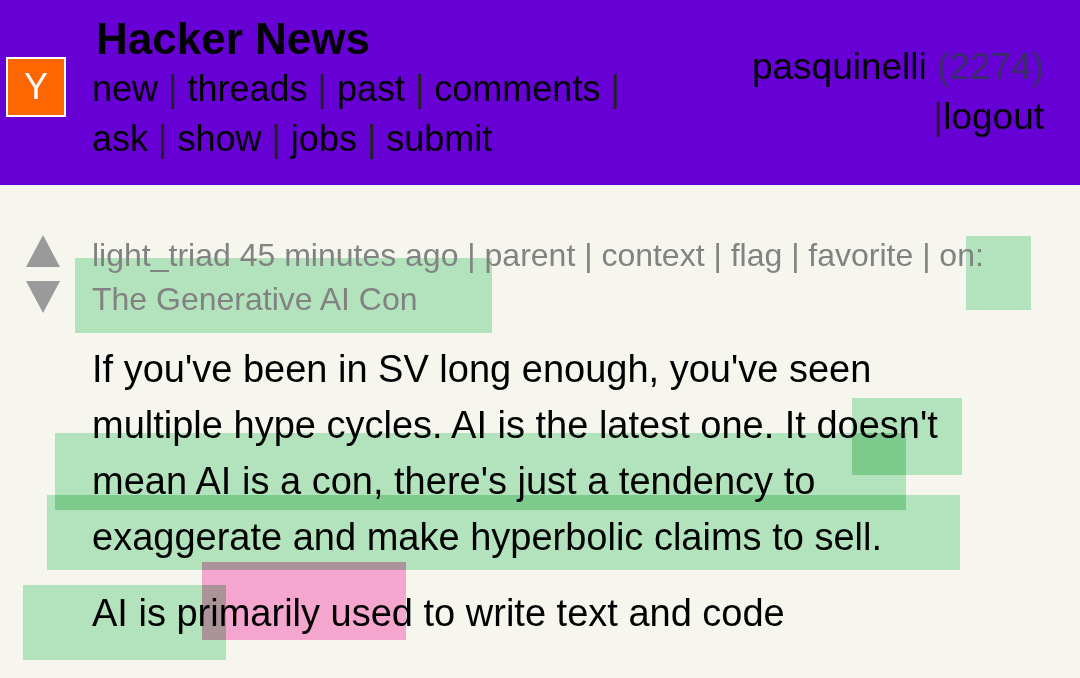 The width and height of the screenshot is (1080, 678). What do you see at coordinates (517, 88) in the screenshot?
I see `nav-link: comments` at bounding box center [517, 88].